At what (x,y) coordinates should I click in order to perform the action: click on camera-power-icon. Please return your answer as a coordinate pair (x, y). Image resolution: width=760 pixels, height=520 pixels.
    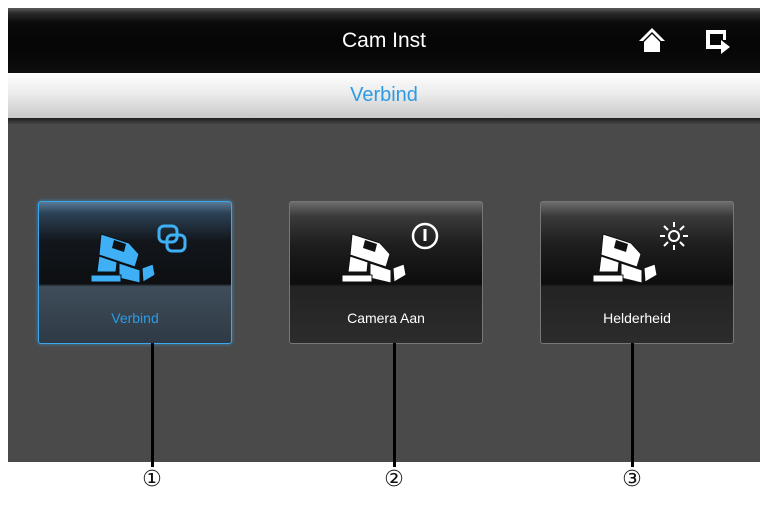
    Looking at the image, I should click on (390, 253).